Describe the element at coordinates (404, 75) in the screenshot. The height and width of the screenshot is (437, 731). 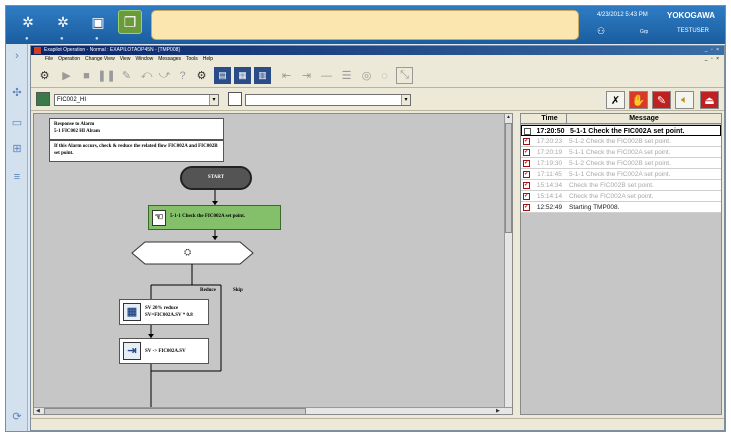
I see `zoom-icon: ⤡` at that location.